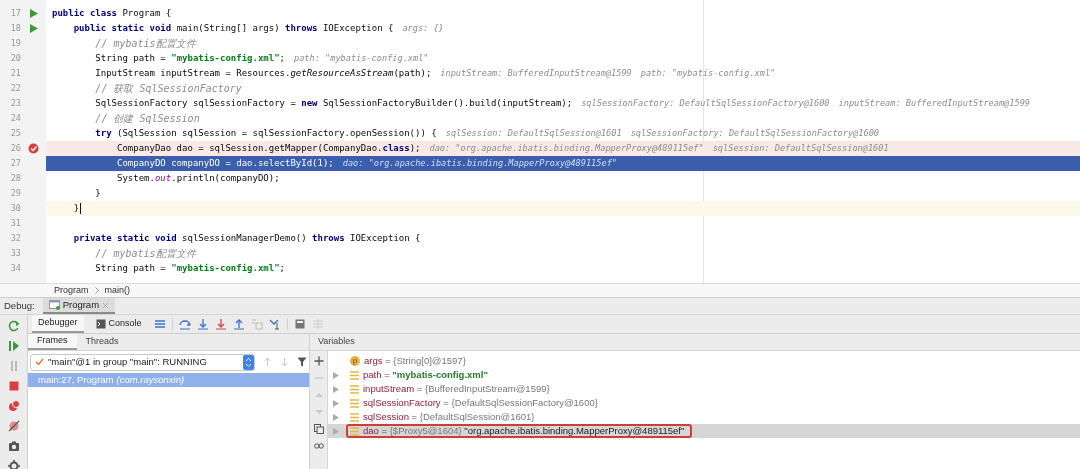 This screenshot has height=469, width=1080. I want to click on resume-icon, so click(13, 346).